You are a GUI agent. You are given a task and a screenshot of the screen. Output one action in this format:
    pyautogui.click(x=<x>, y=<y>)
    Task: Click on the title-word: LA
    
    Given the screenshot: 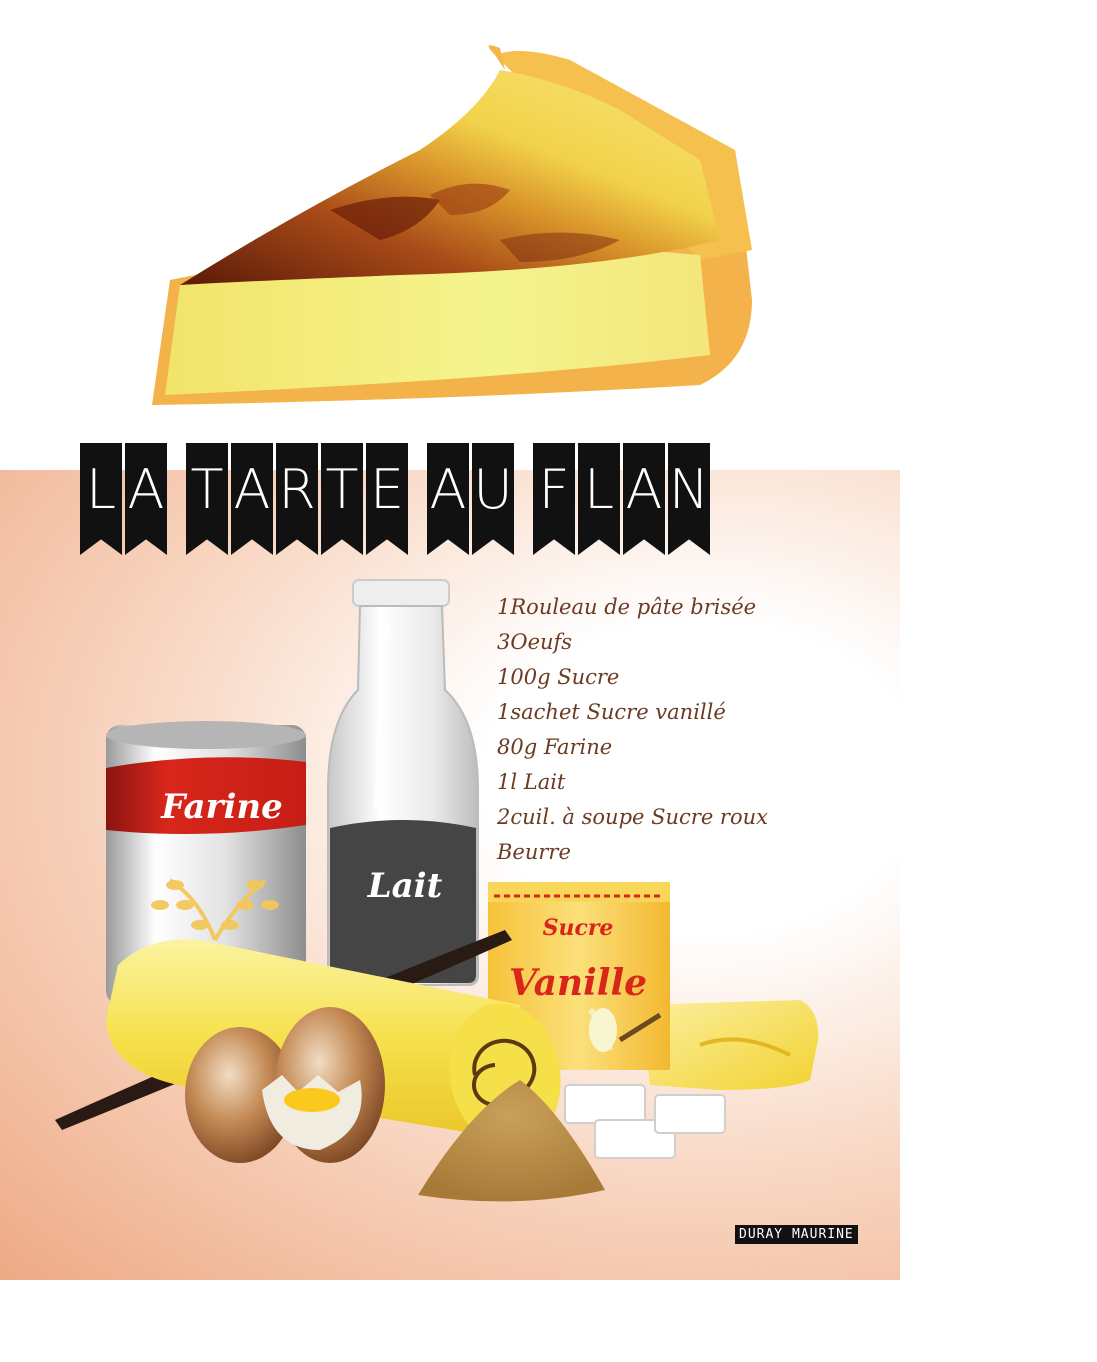 What is the action you would take?
    pyautogui.click(x=125, y=500)
    